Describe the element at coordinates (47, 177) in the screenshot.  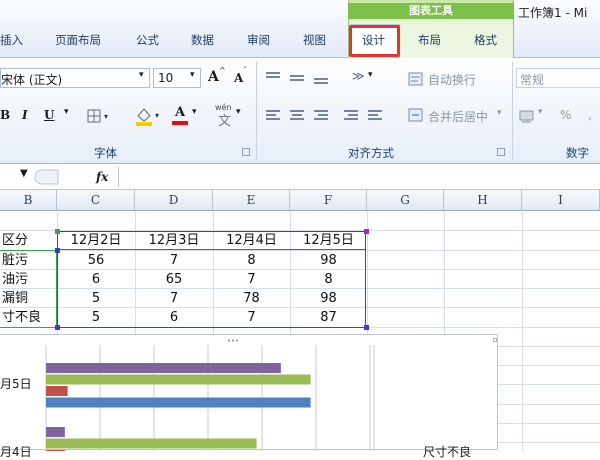
I see `formula-bar-scroll-handle` at that location.